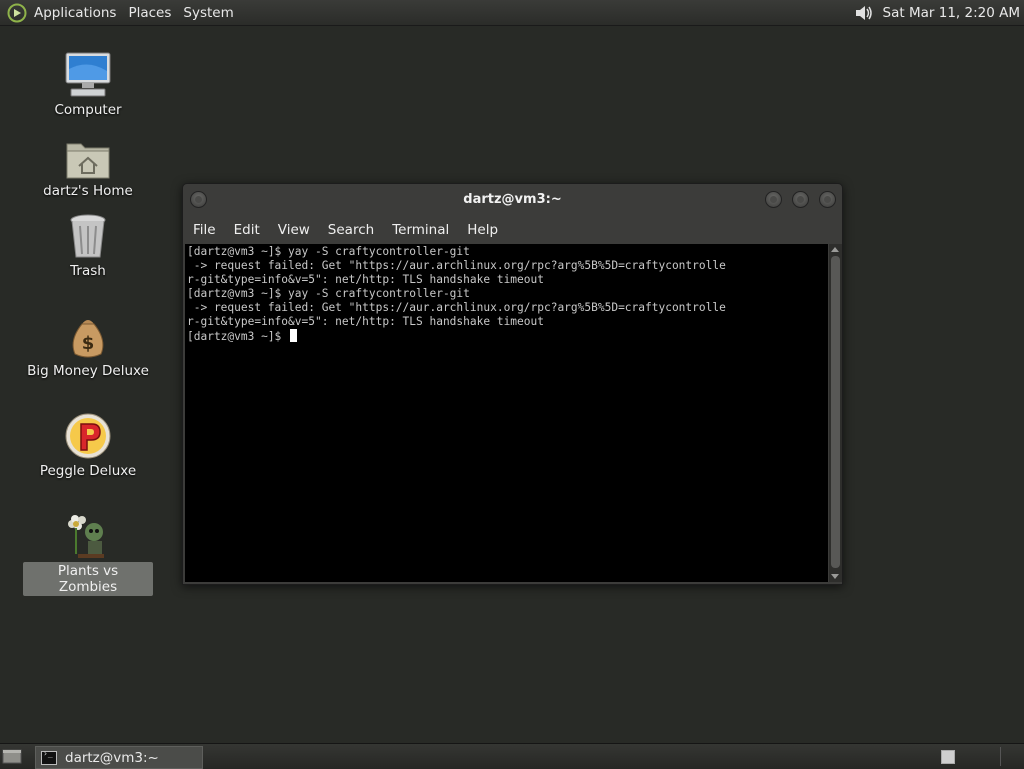 The image size is (1024, 769). I want to click on window-title: dartz@vm3:~, so click(512, 199).